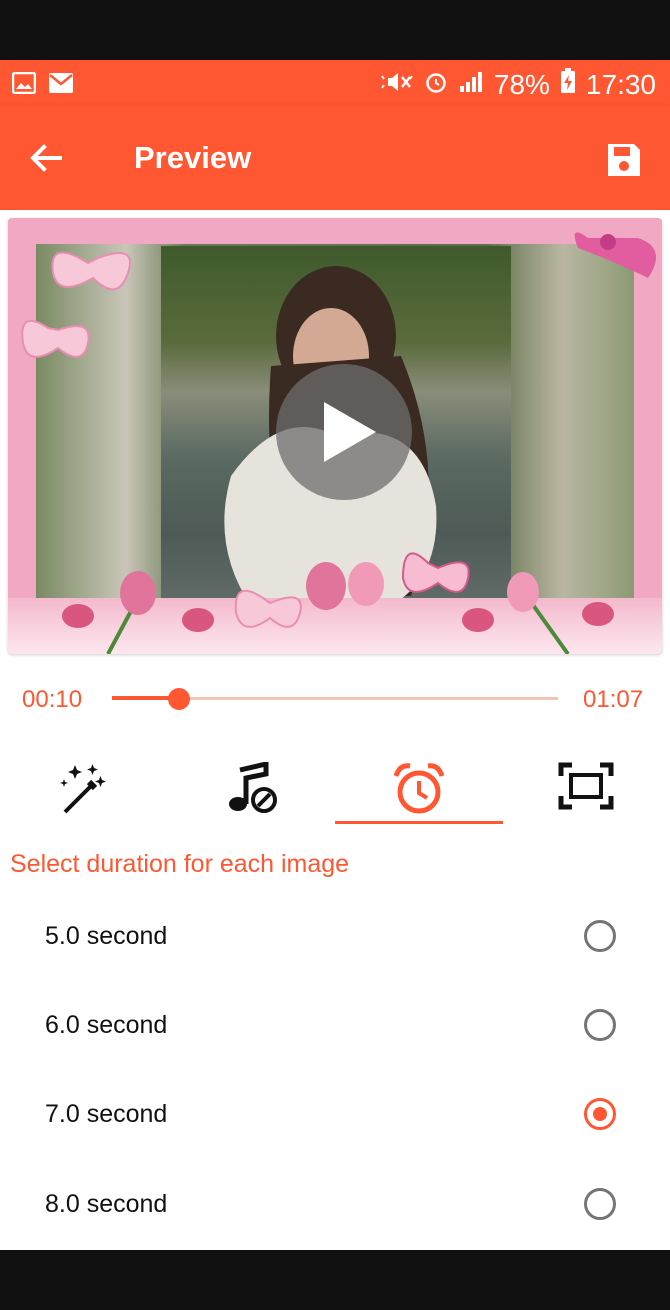  Describe the element at coordinates (106, 1025) in the screenshot. I see `option-label: 6.0 second` at that location.